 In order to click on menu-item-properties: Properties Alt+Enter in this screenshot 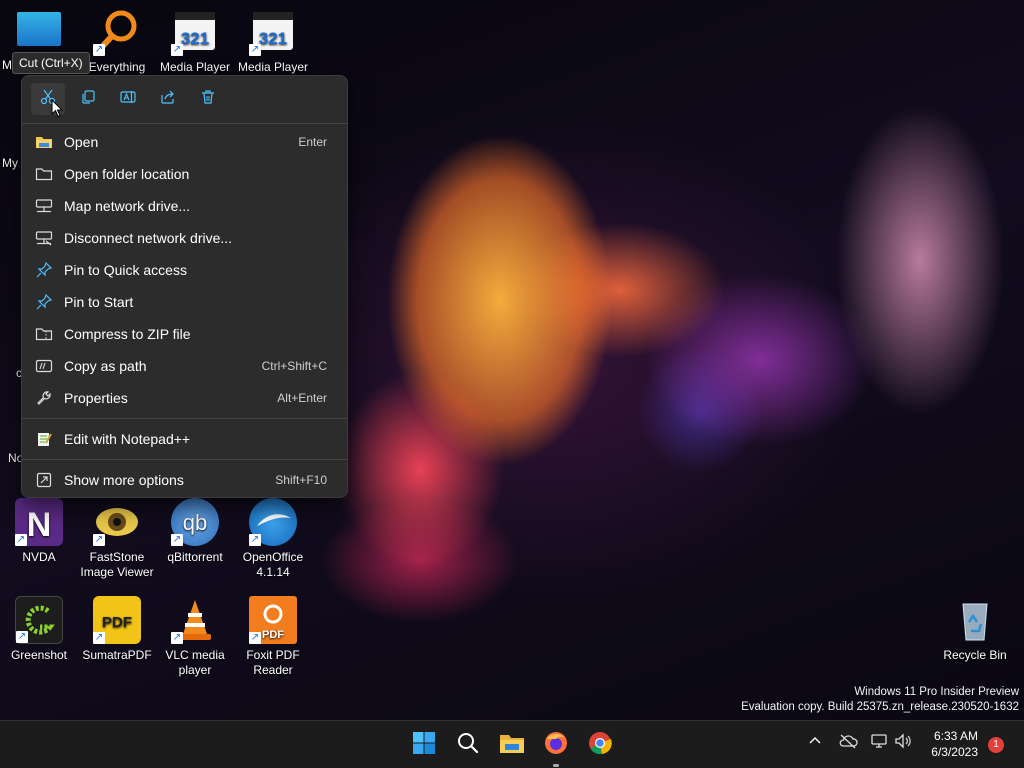, I will do `click(185, 398)`.